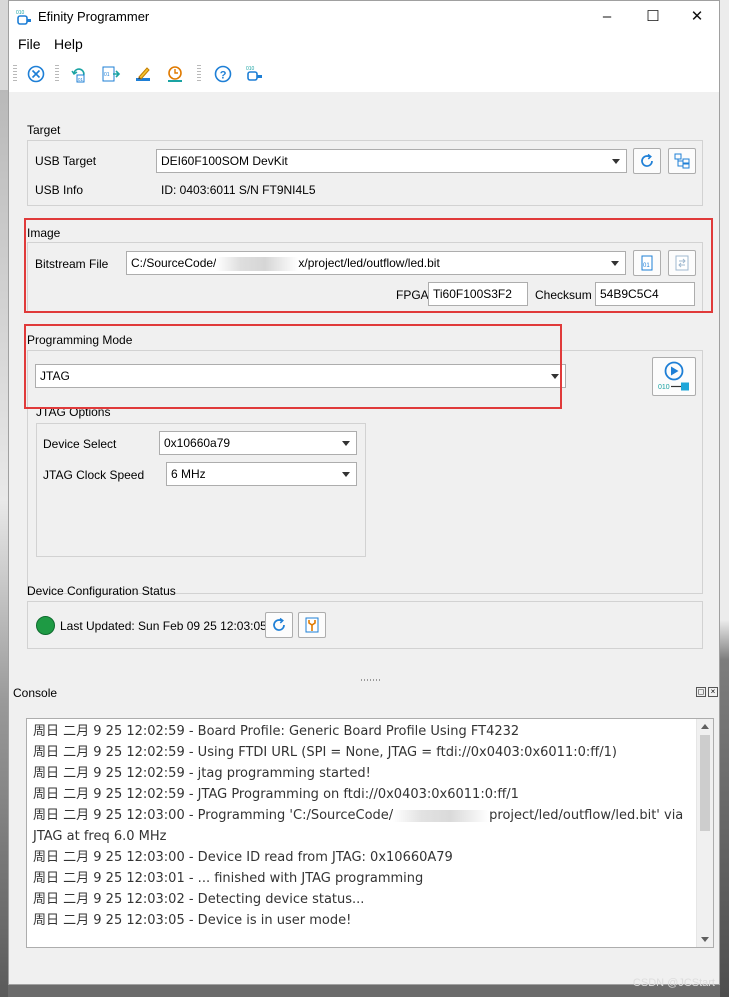 The image size is (729, 997). I want to click on device-select-label: Device Select, so click(80, 444).